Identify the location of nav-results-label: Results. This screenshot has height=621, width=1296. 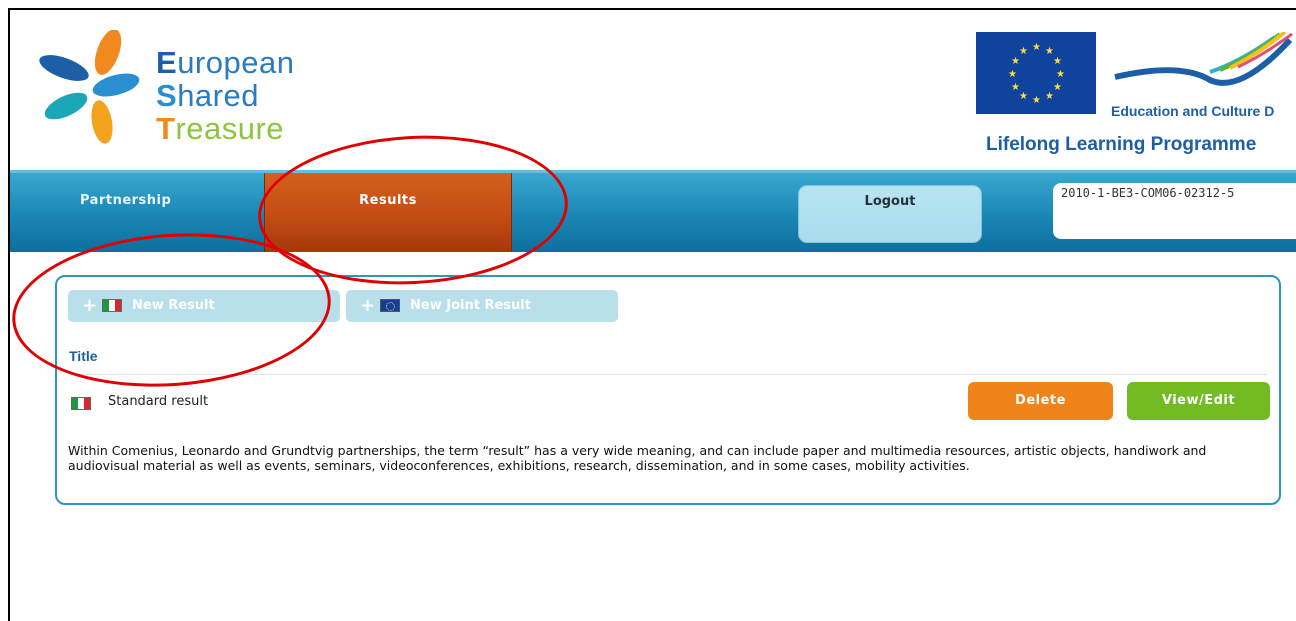
(388, 200).